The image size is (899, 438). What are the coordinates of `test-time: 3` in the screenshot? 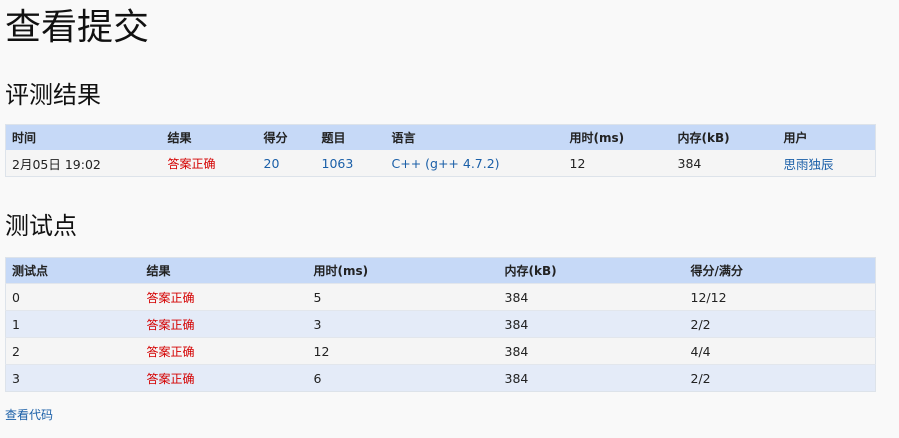 It's located at (317, 324).